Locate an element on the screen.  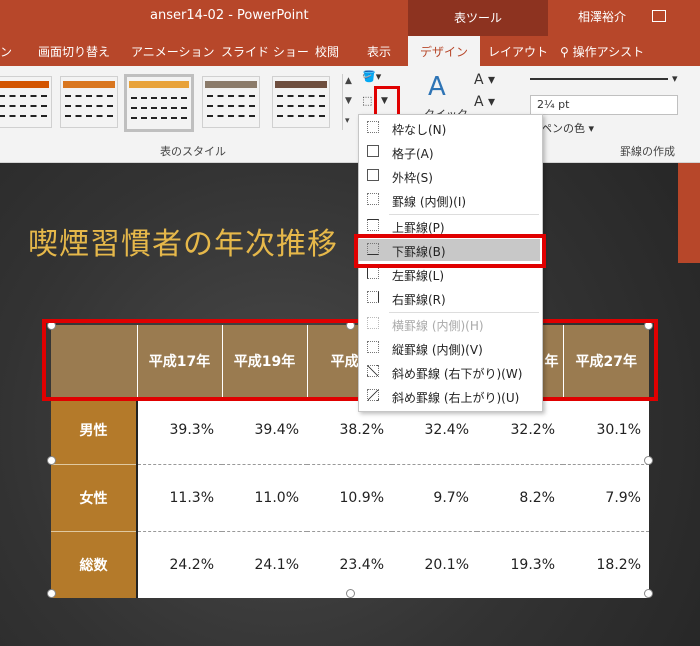
row-header-cell: 女性 is located at coordinates (94, 498).